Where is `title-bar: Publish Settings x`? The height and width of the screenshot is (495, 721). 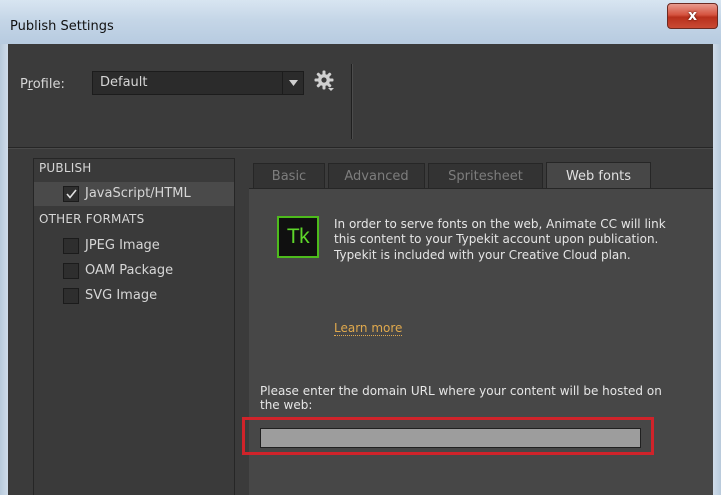 title-bar: Publish Settings x is located at coordinates (360, 22).